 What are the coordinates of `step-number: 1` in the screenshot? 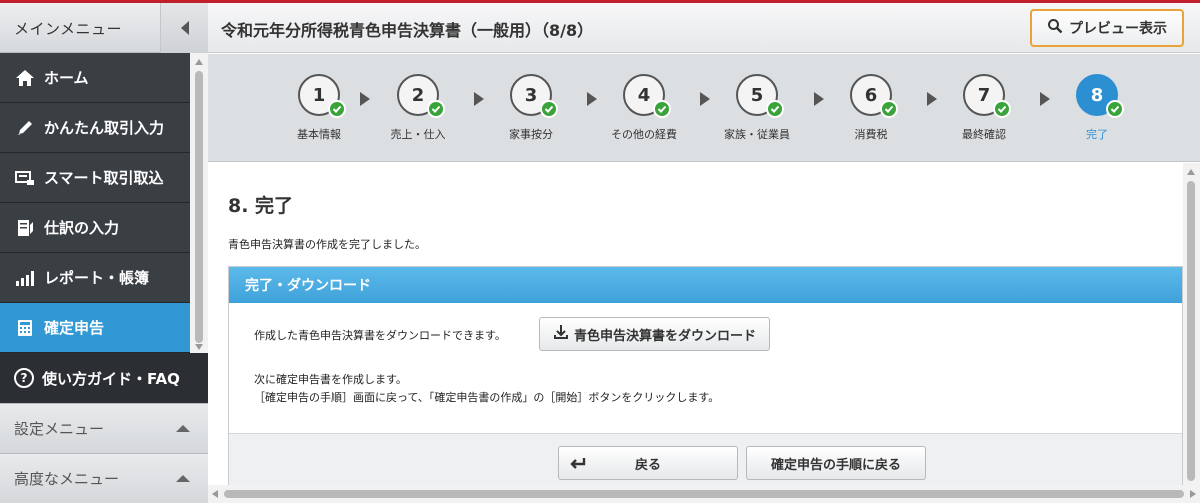 It's located at (322, 96).